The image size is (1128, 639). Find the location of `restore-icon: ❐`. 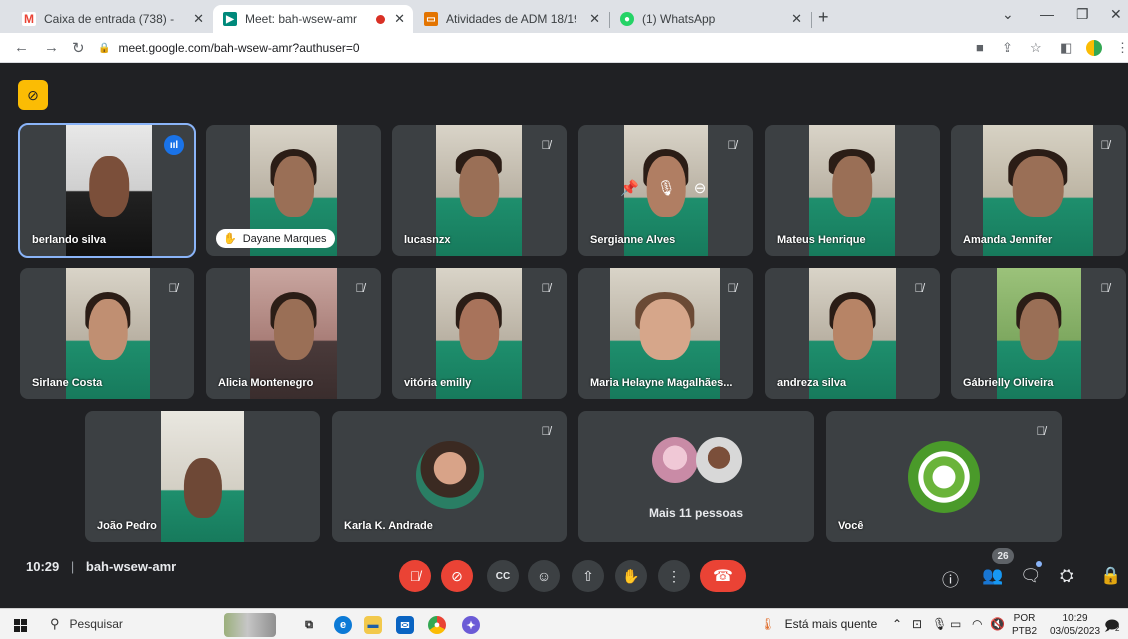

restore-icon: ❐ is located at coordinates (1082, 14).